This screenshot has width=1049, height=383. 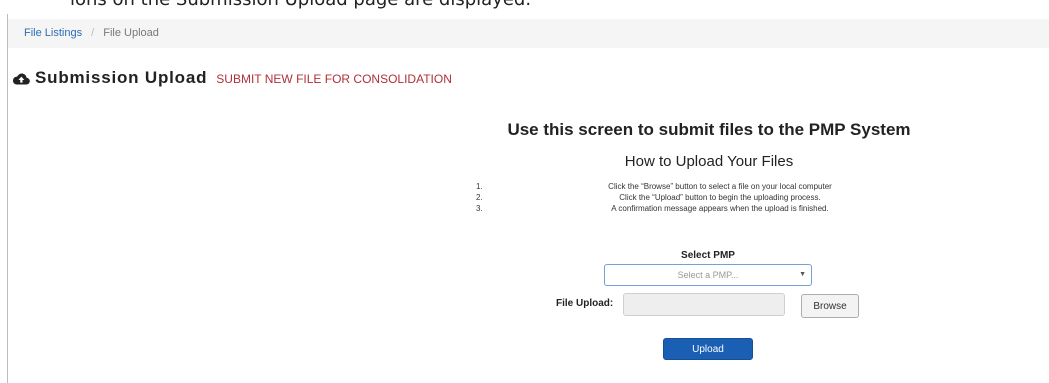 I want to click on pmp-select-dropdown: Select a PMP... ▼, so click(x=708, y=275).